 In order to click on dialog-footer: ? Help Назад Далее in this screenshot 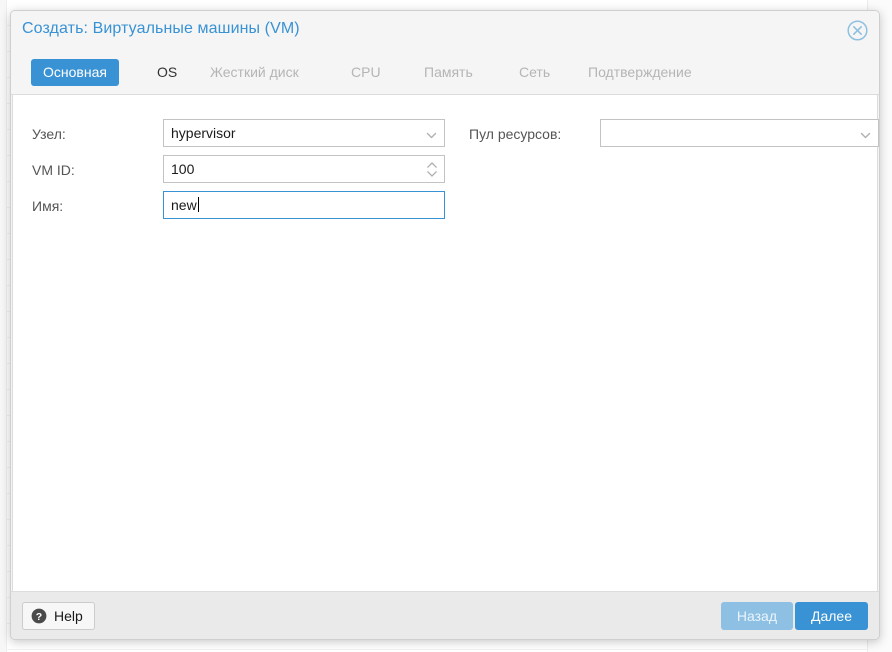, I will do `click(445, 615)`.